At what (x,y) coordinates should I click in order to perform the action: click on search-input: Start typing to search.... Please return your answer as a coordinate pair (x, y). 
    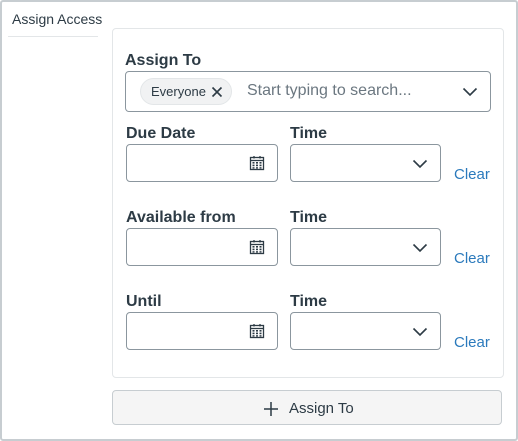
    Looking at the image, I should click on (329, 91).